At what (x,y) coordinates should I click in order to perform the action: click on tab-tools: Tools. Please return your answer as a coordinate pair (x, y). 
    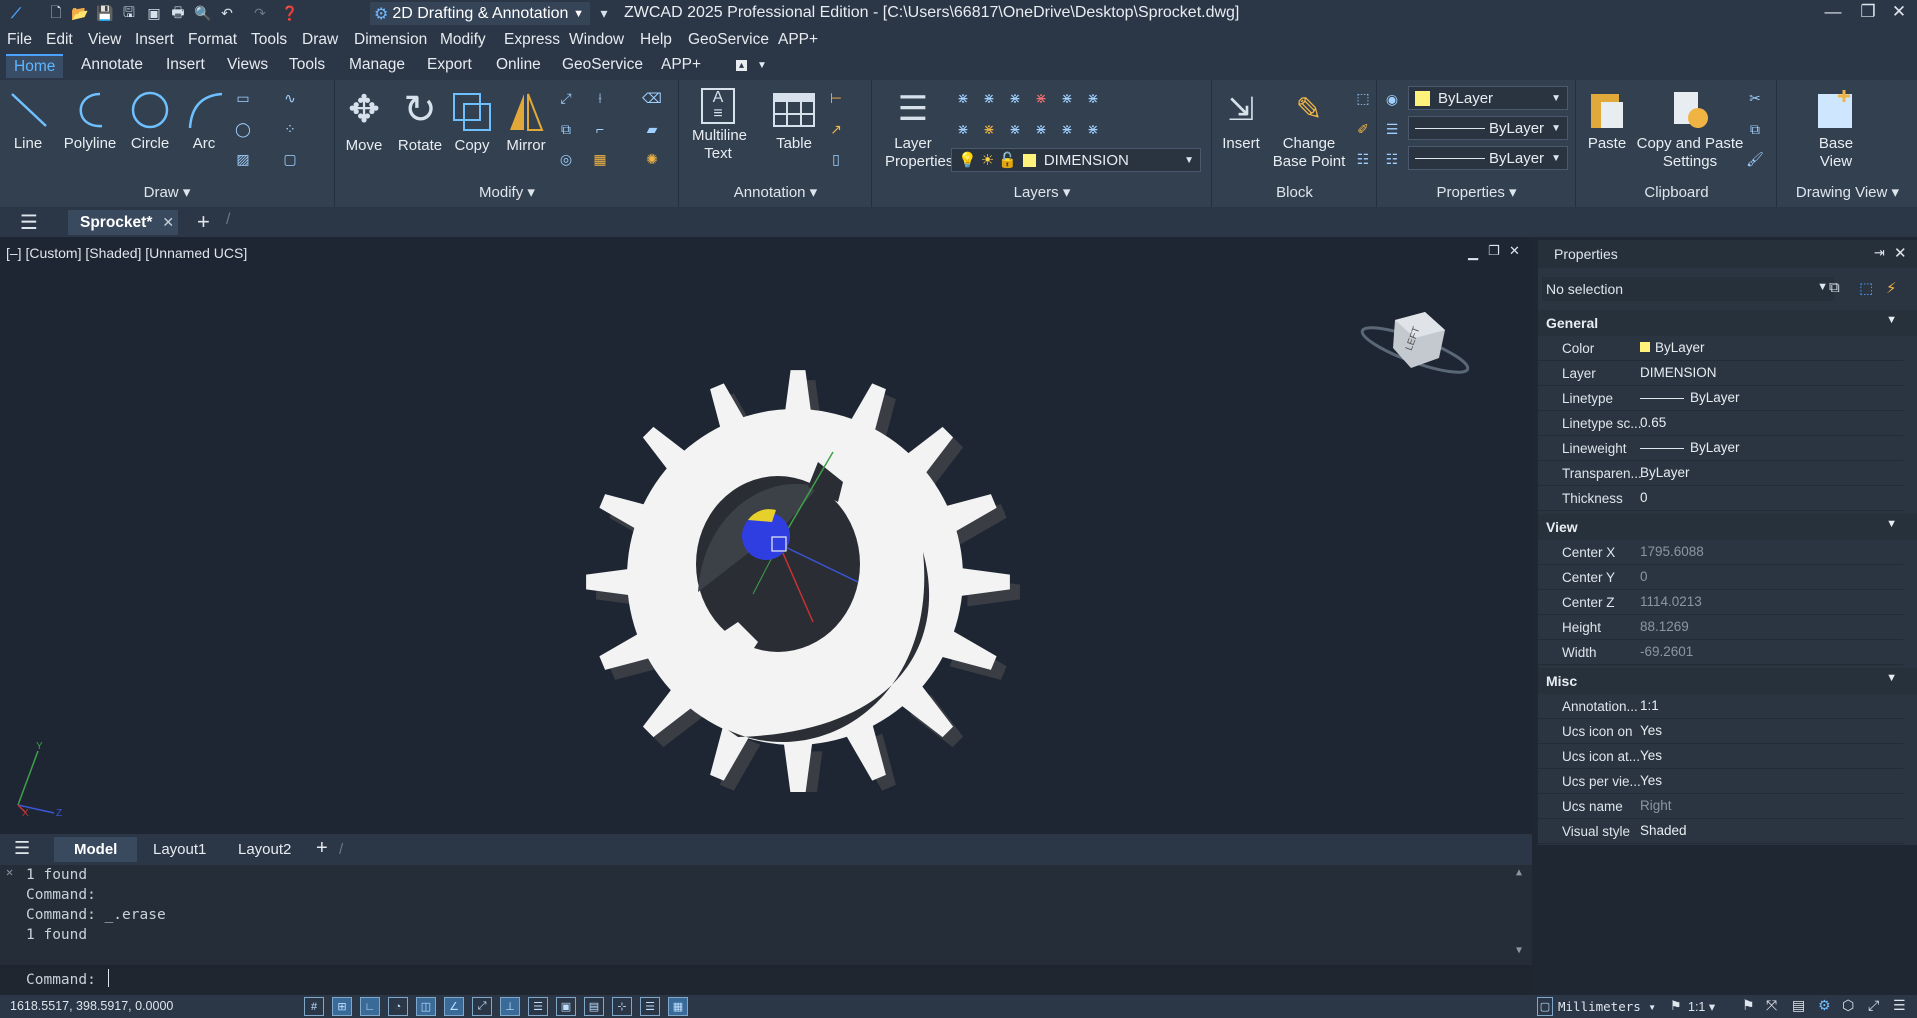
    Looking at the image, I should click on (307, 65).